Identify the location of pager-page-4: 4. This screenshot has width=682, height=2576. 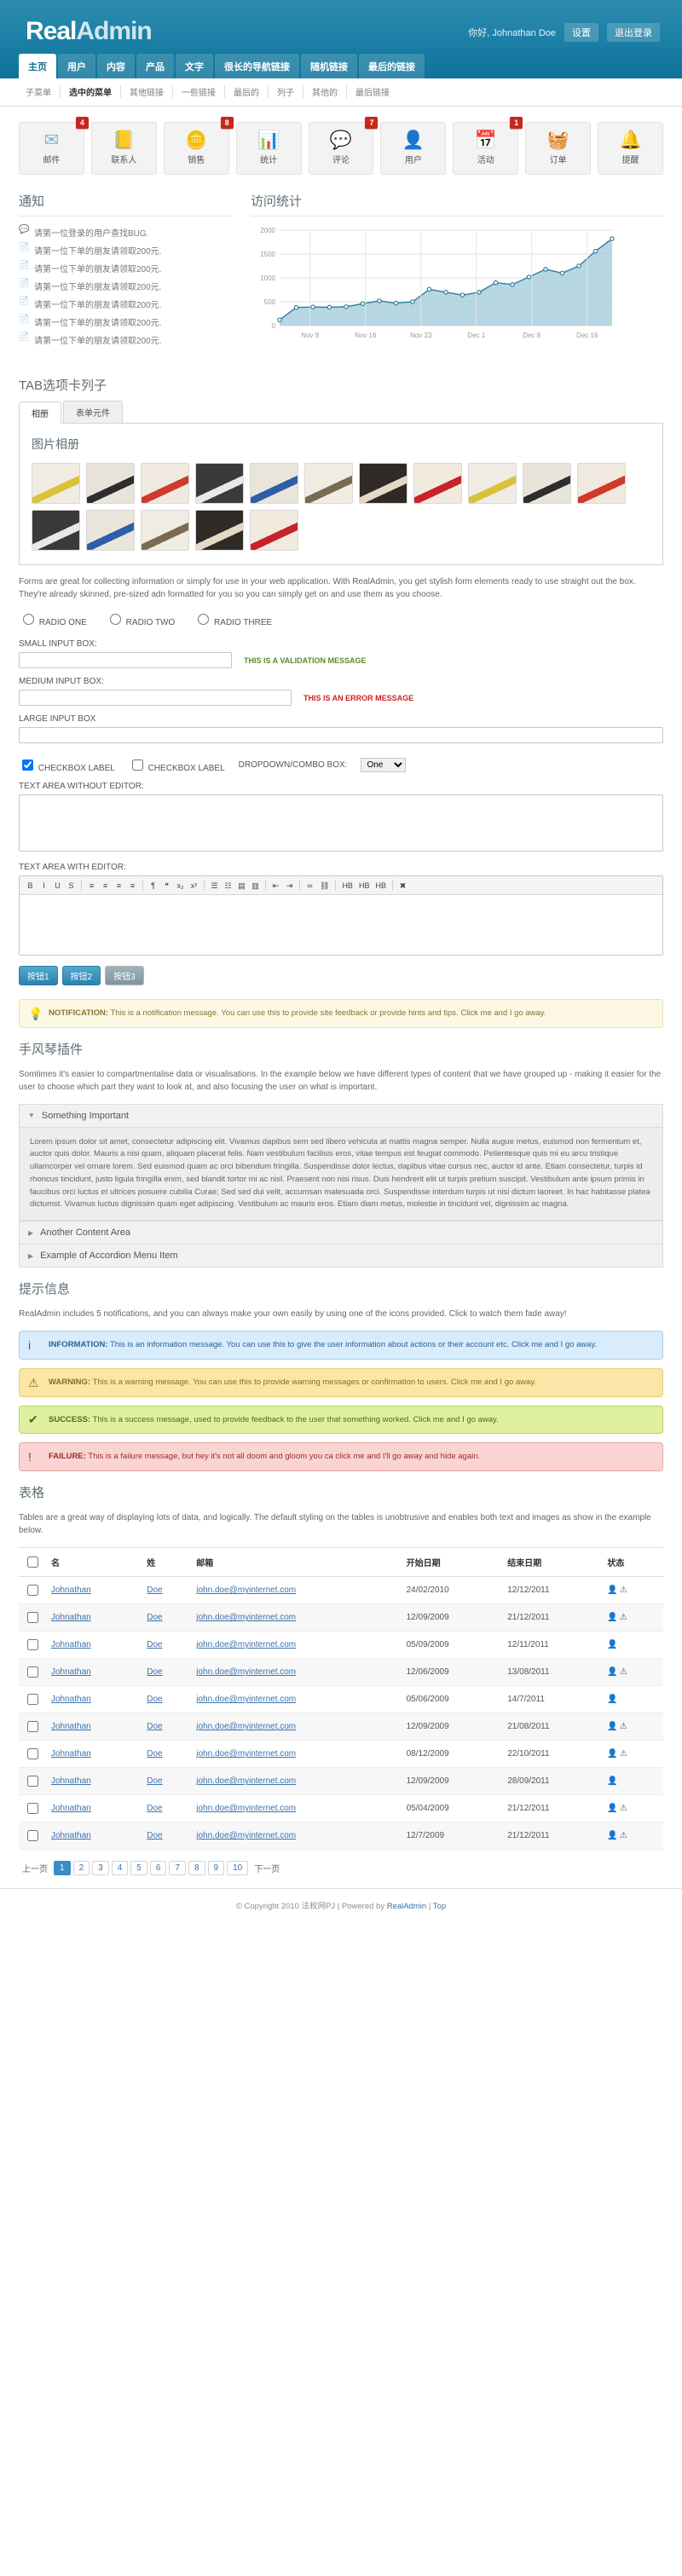
(120, 1868).